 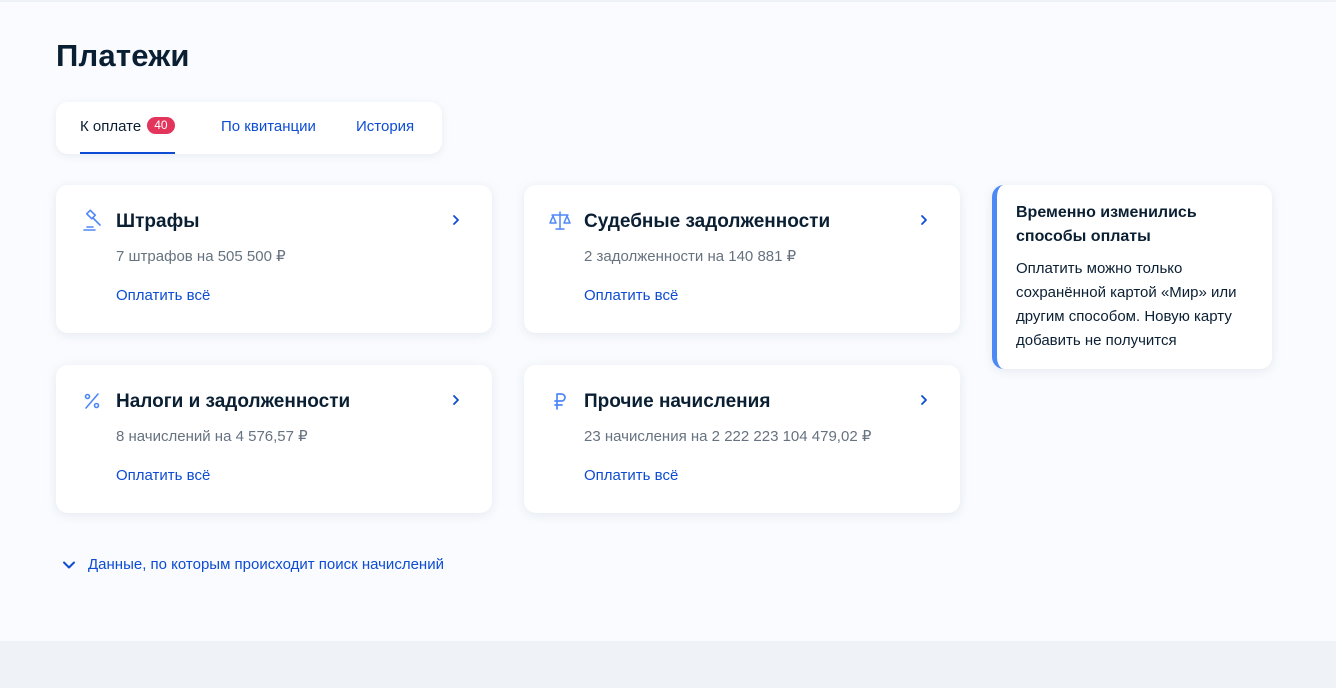 I want to click on top-divider, so click(x=668, y=1).